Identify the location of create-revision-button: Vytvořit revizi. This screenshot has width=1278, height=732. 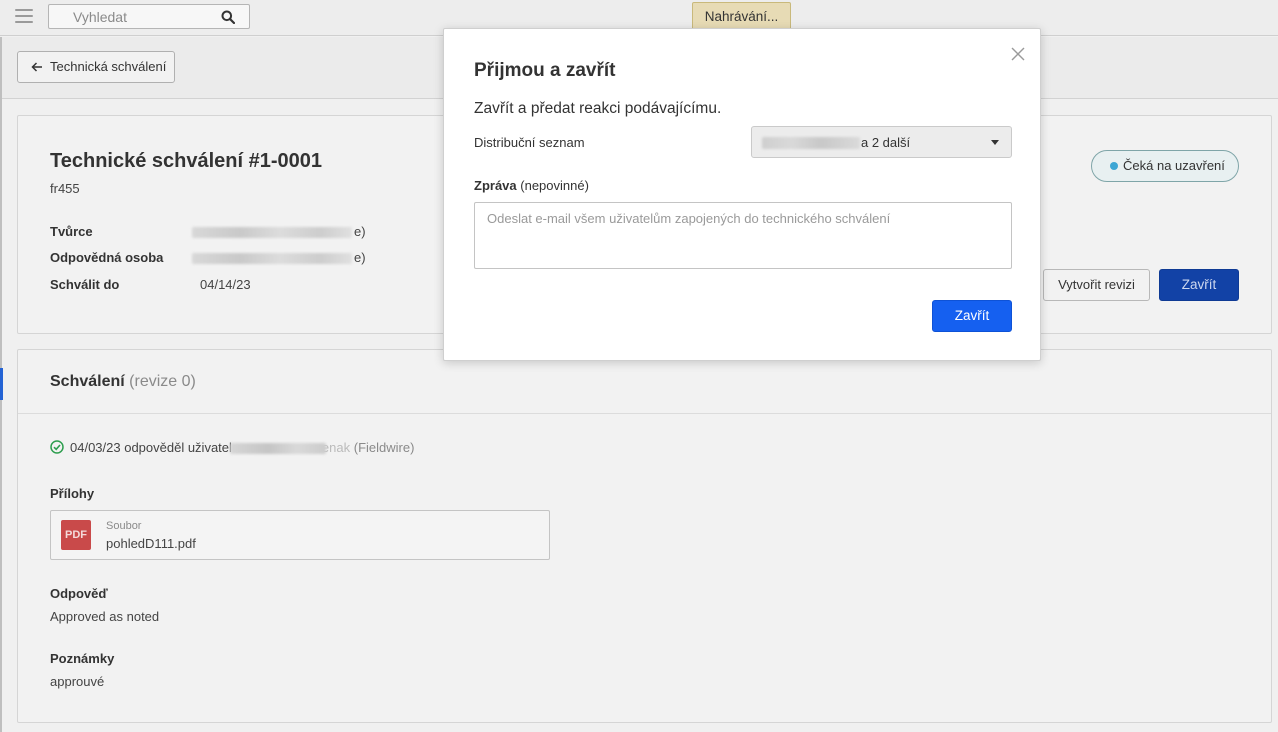
(1096, 285).